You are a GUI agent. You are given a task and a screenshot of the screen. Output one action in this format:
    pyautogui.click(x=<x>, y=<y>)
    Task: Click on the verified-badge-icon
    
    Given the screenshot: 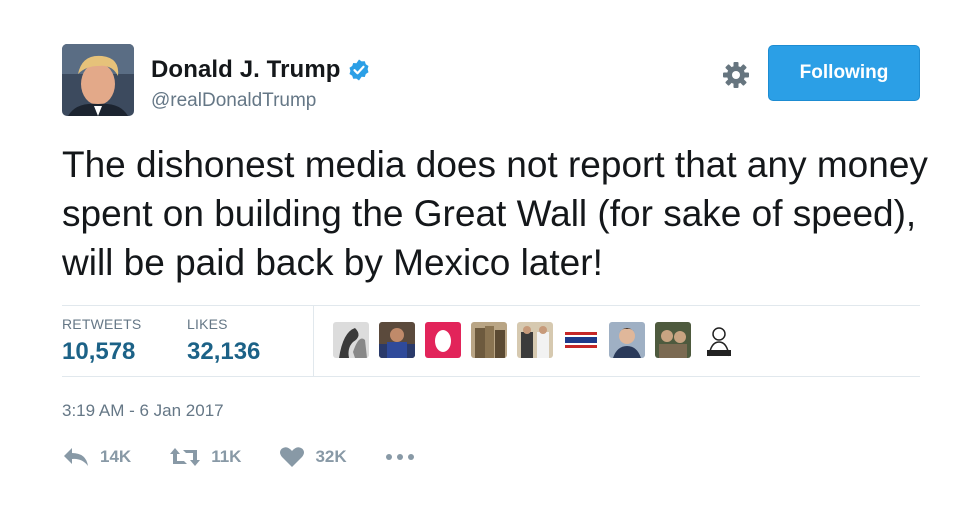 What is the action you would take?
    pyautogui.click(x=359, y=70)
    